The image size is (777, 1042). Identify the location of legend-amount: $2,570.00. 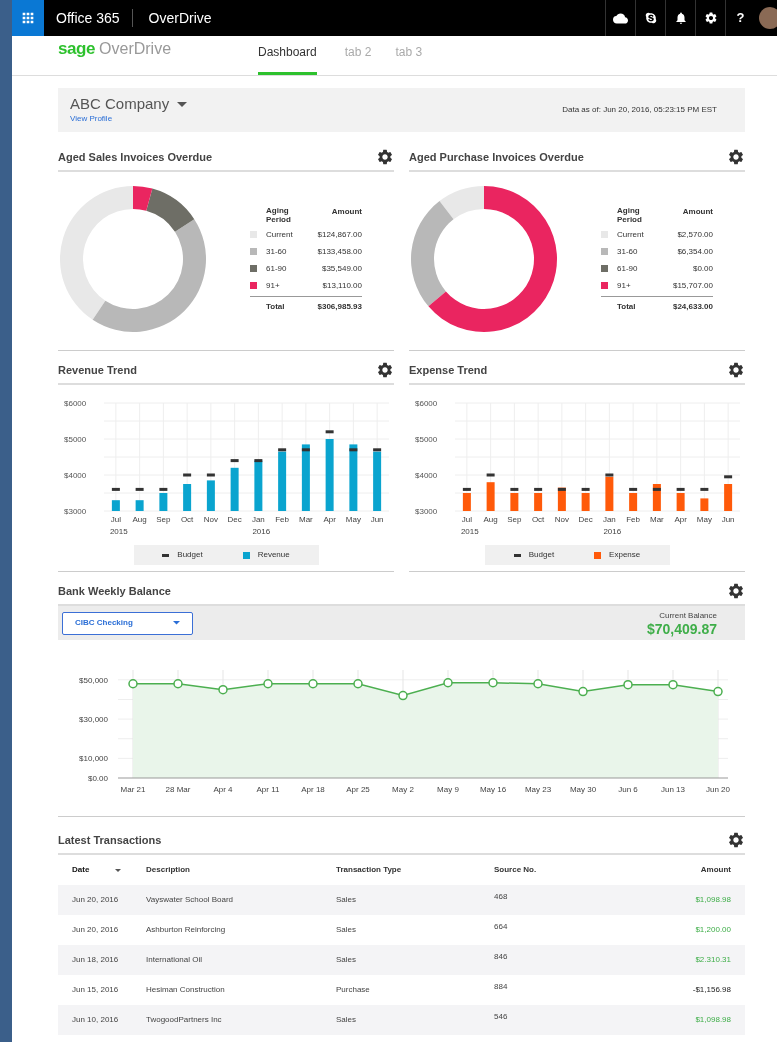
(695, 234).